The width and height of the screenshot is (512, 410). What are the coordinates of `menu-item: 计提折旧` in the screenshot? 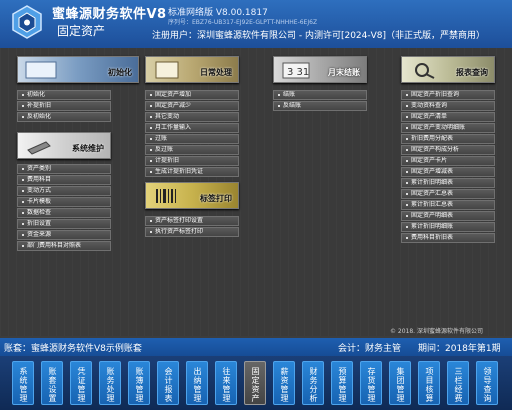 It's located at (192, 161).